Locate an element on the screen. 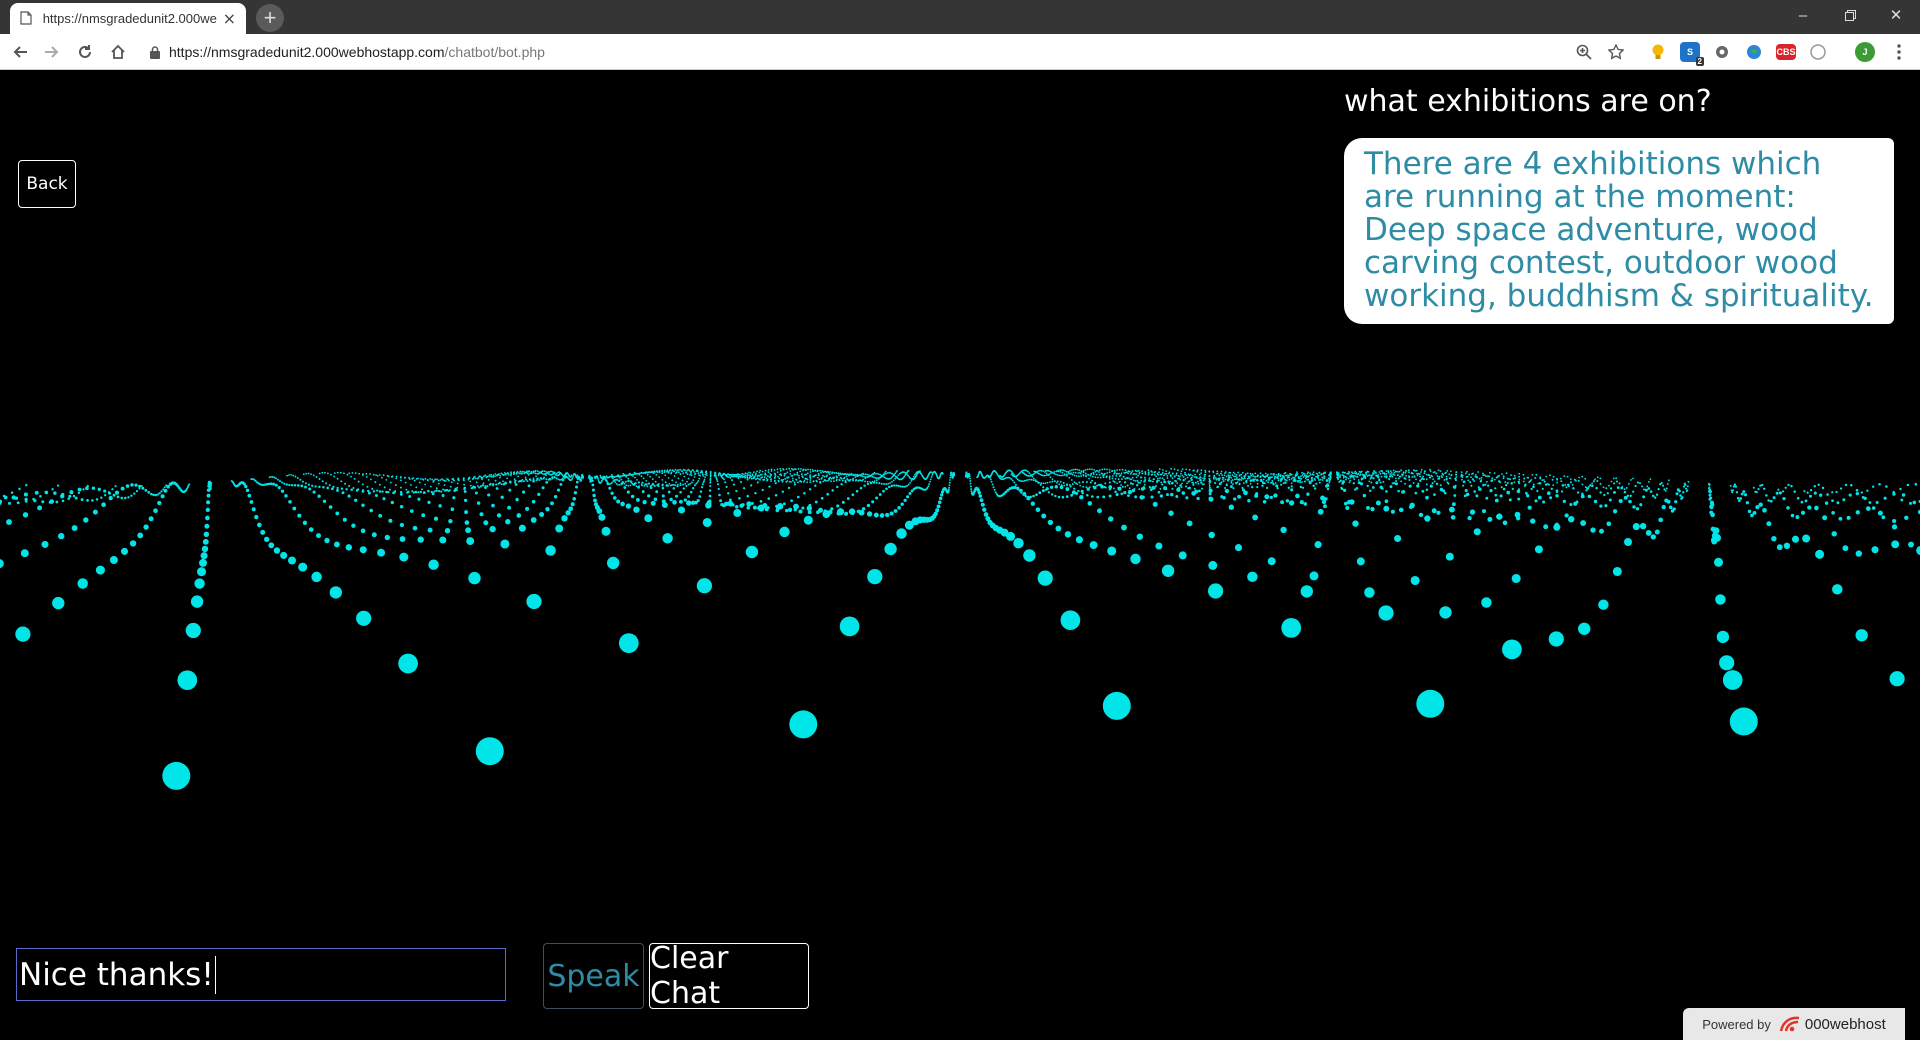 The image size is (1920, 1040). speak-button: Speak is located at coordinates (593, 976).